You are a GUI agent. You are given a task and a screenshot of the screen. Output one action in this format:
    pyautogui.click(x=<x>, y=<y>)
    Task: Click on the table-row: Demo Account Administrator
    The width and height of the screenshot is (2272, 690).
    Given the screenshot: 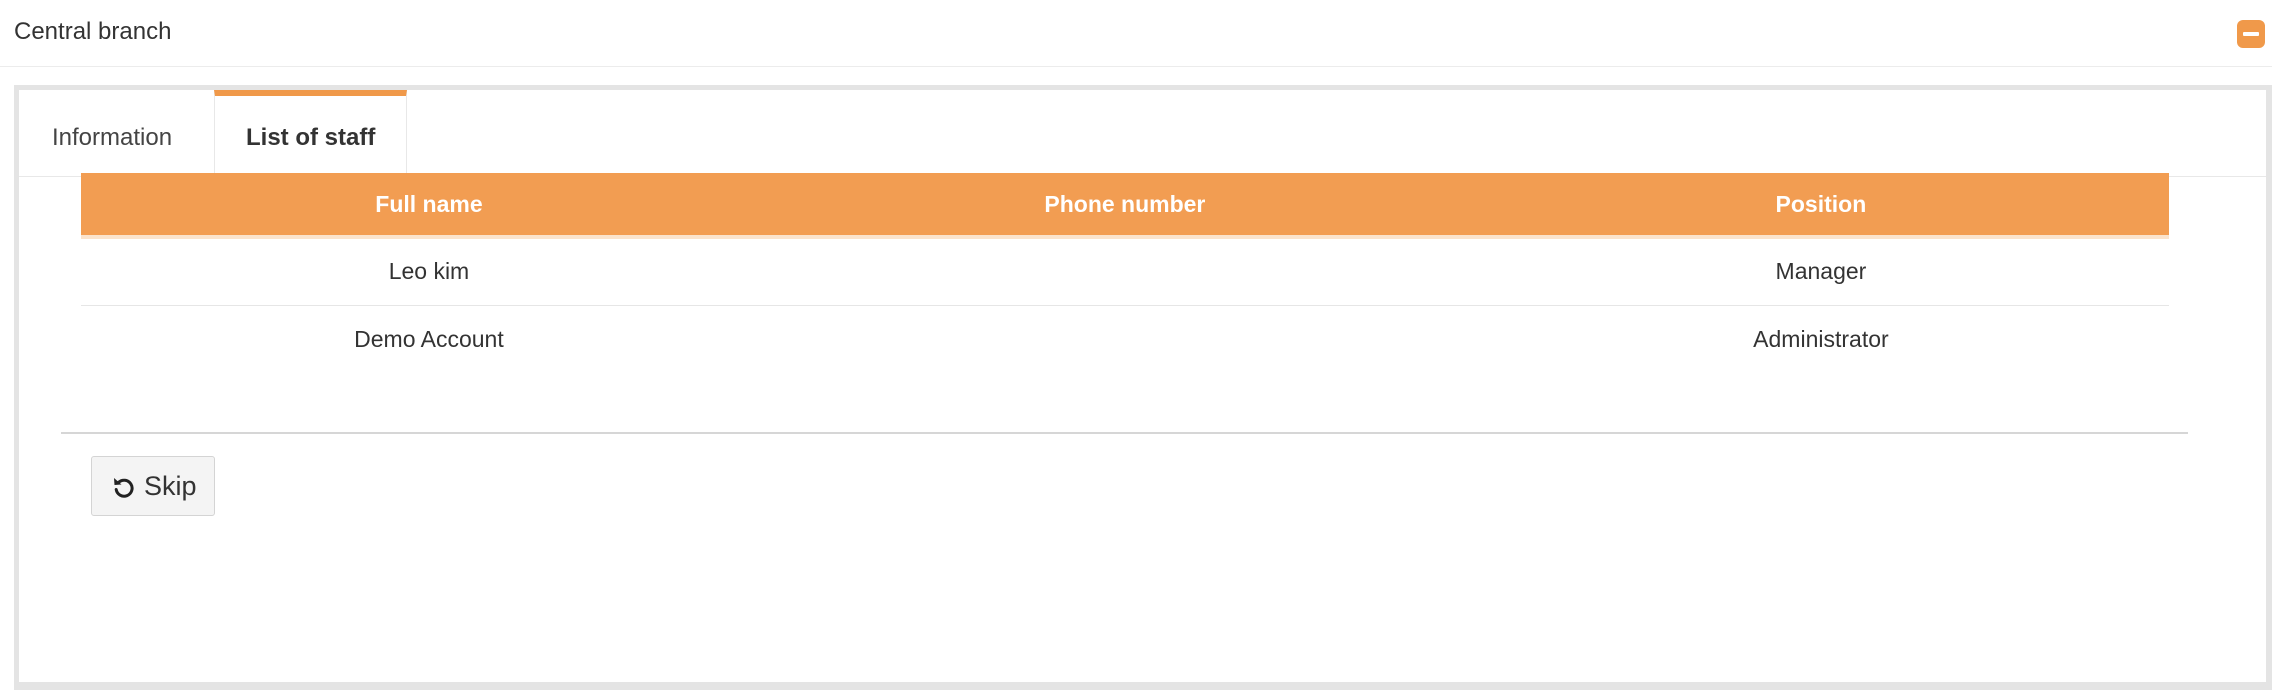 What is the action you would take?
    pyautogui.click(x=1125, y=339)
    